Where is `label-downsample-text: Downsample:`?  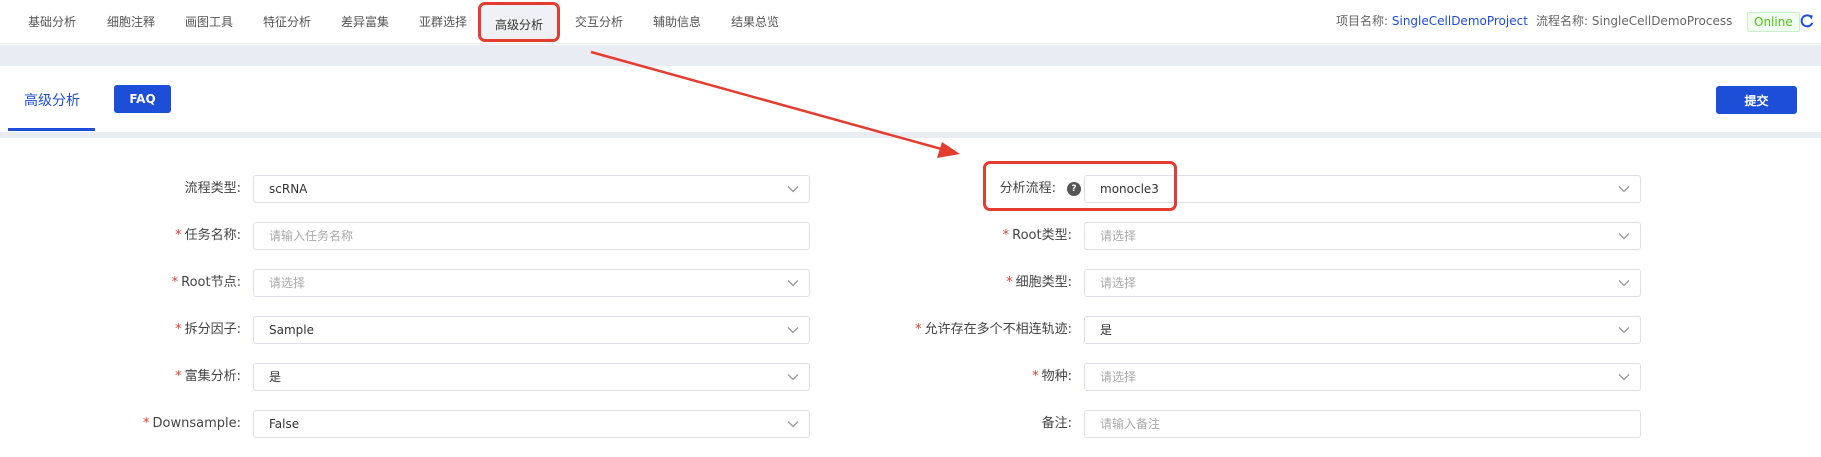
label-downsample-text: Downsample: is located at coordinates (196, 423).